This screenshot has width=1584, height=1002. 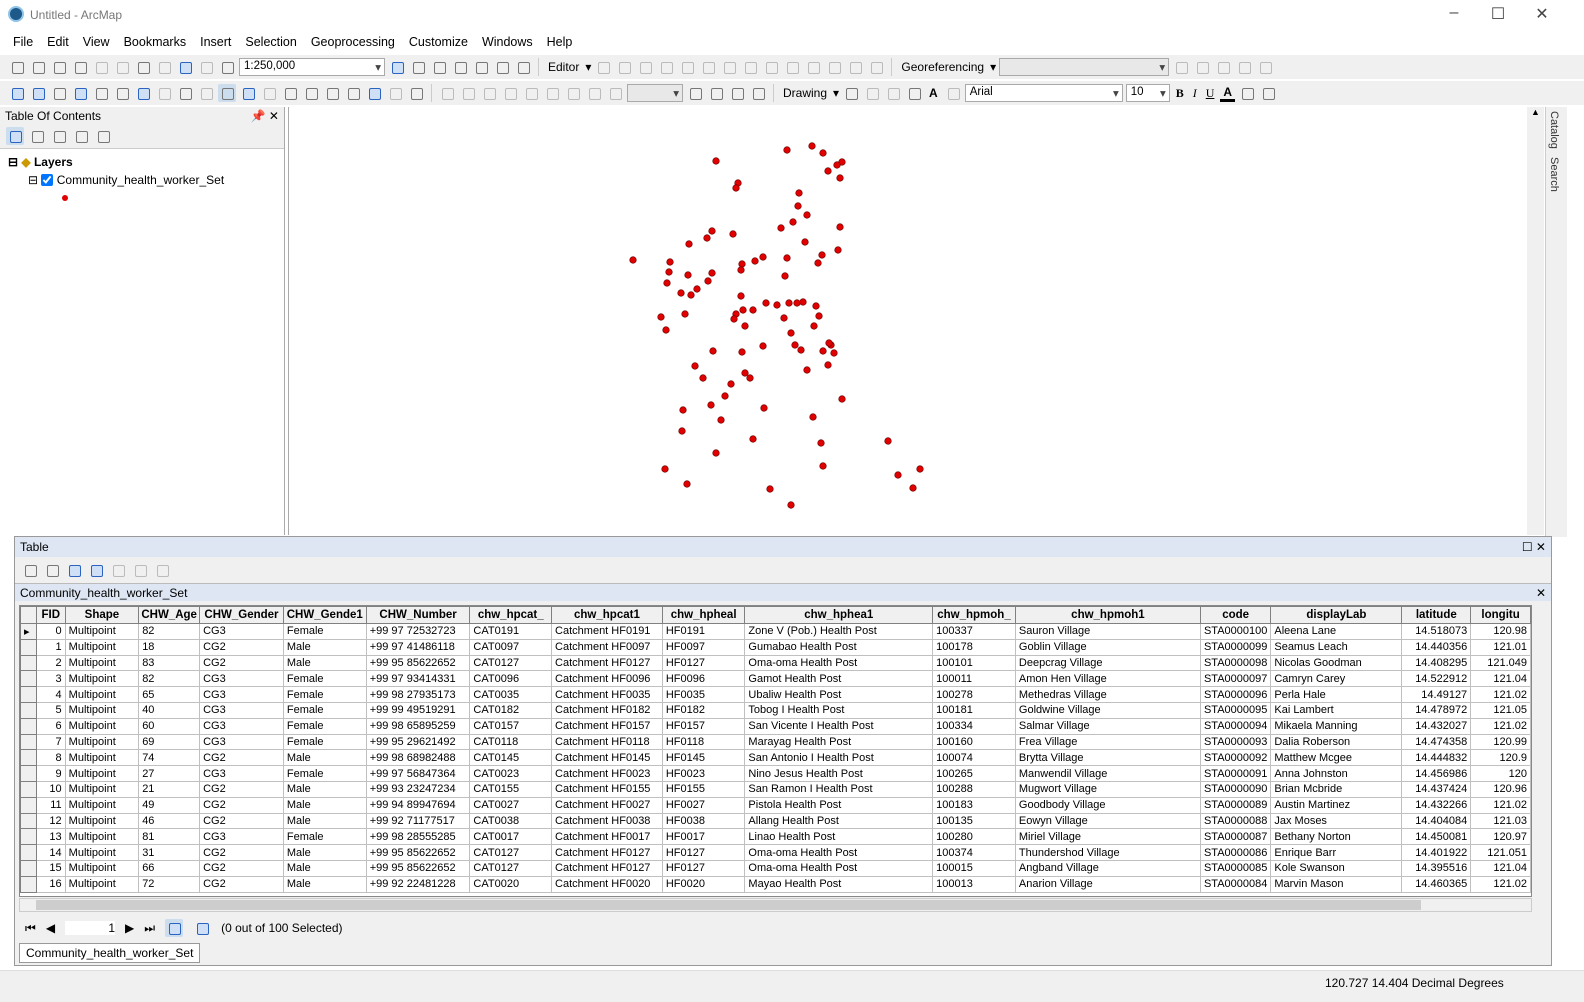 I want to click on previous-record-button: ◀, so click(x=50, y=928).